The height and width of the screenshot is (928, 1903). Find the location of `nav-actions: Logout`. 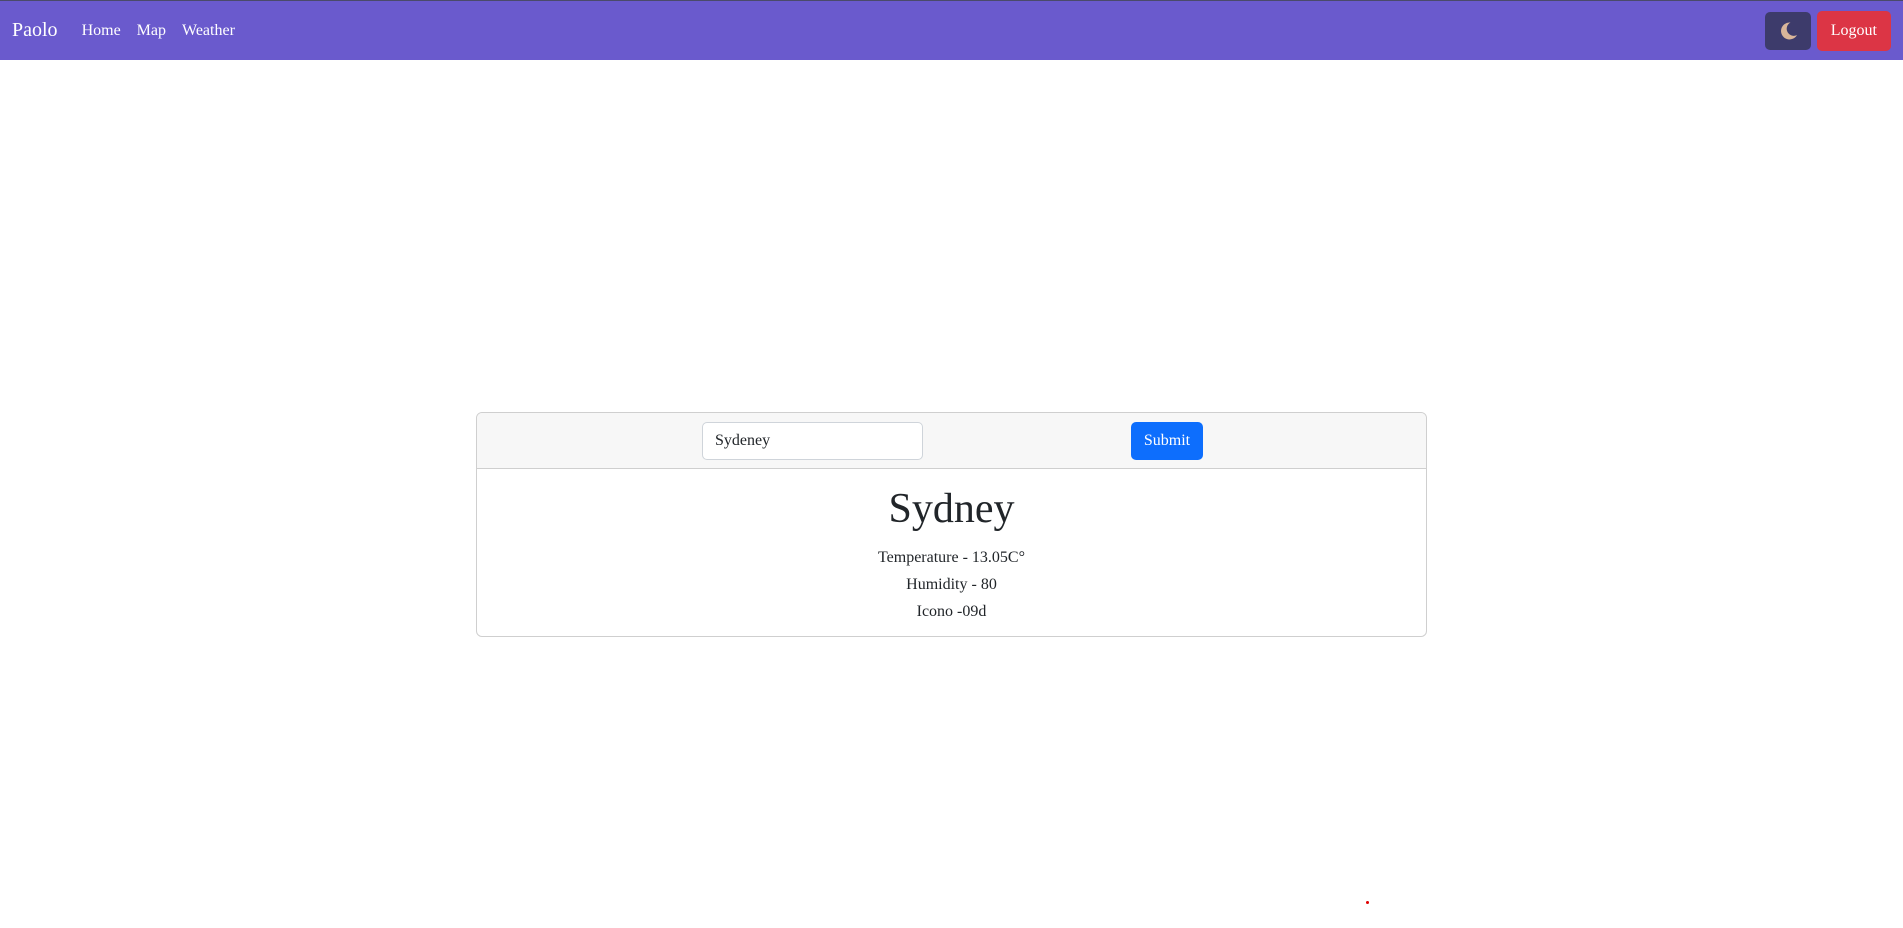

nav-actions: Logout is located at coordinates (1827, 30).